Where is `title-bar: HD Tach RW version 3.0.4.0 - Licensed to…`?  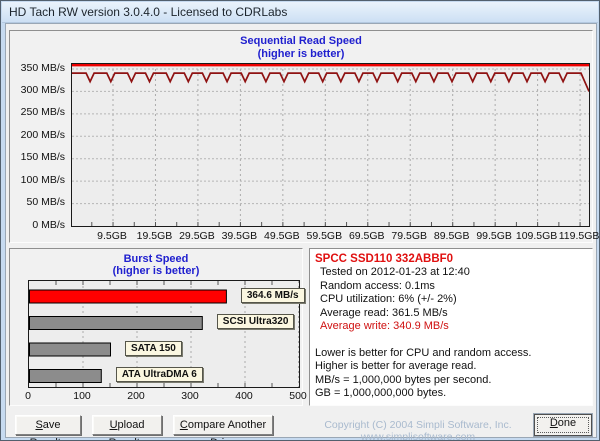
title-bar: HD Tach RW version 3.0.4.0 - Licensed to… is located at coordinates (300, 12).